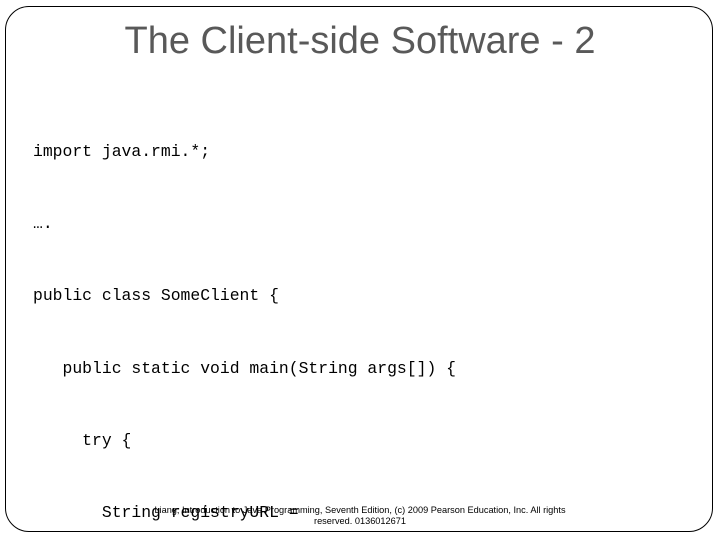  What do you see at coordinates (122, 152) in the screenshot?
I see `code-line: import java.rmi.*;` at bounding box center [122, 152].